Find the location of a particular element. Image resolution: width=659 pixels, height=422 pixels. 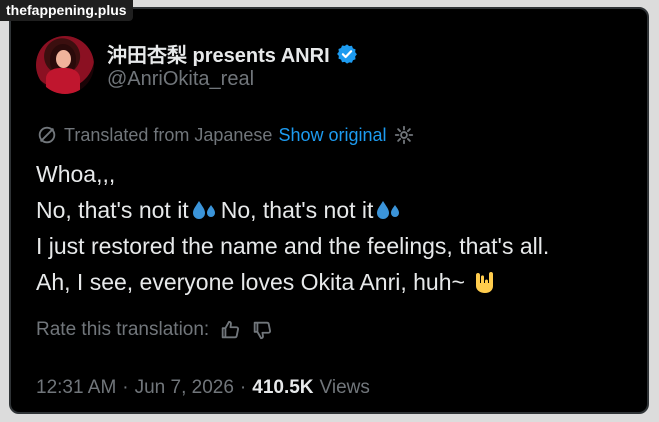

tweet-meta: 12:31 AM · Jun 7, 2026 · 410.5K Views is located at coordinates (203, 388).